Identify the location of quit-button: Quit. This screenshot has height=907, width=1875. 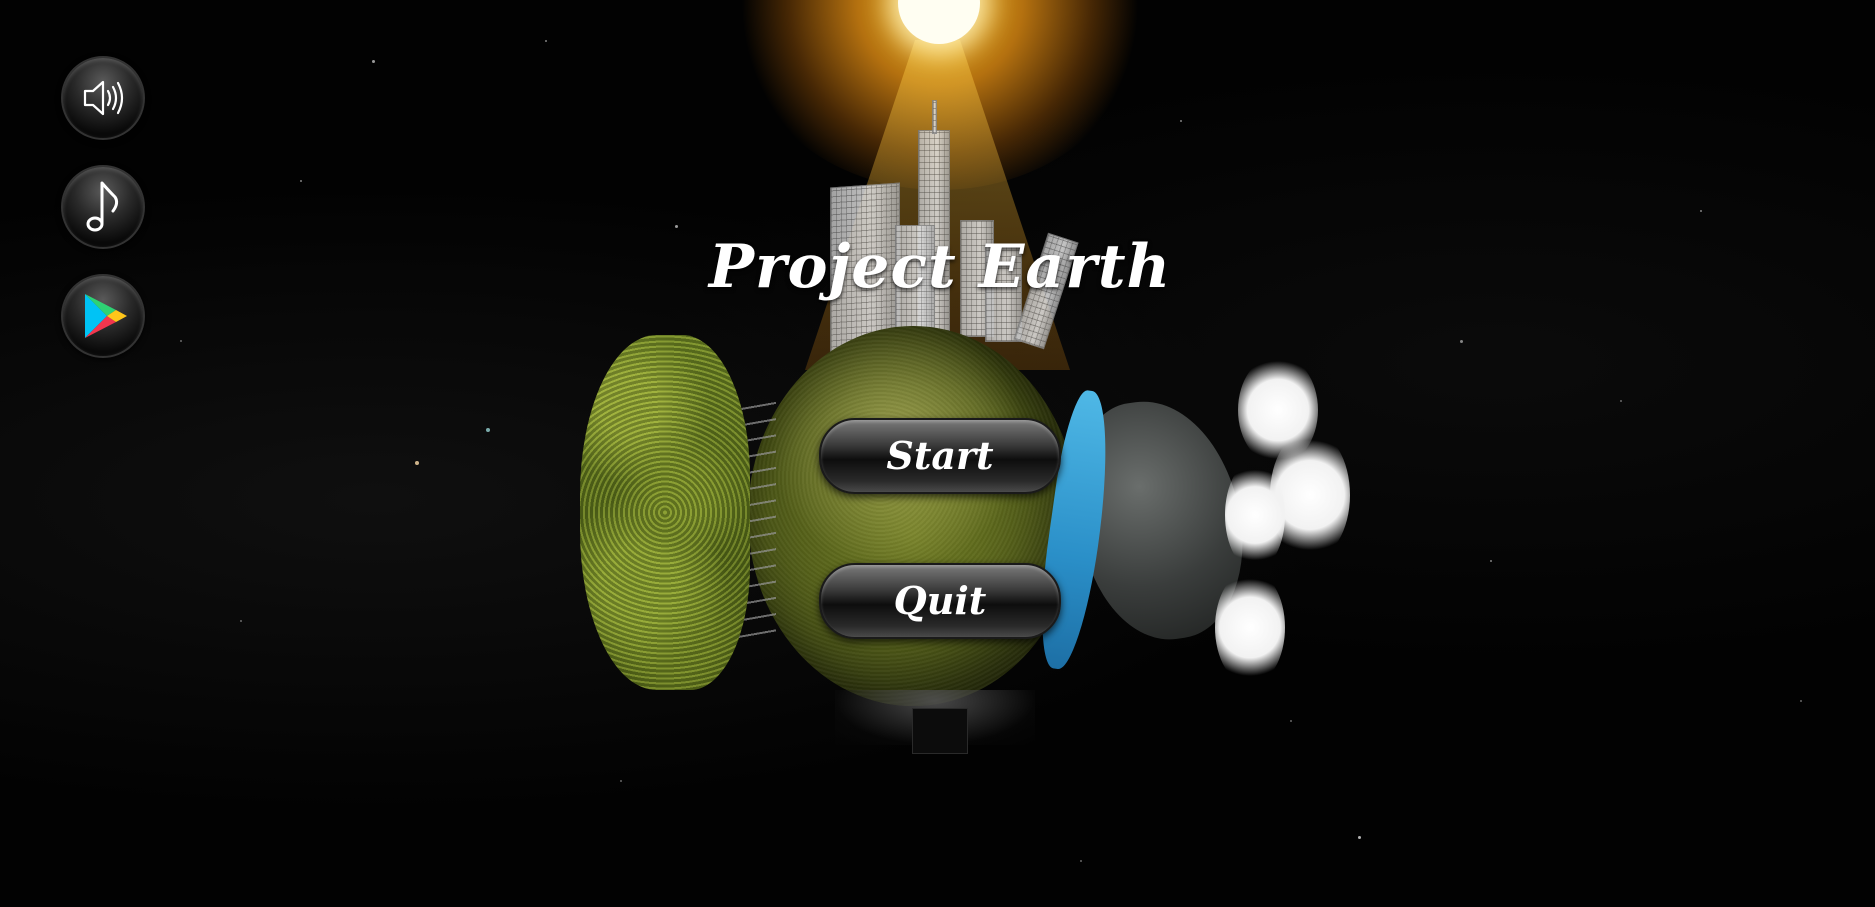
(940, 601).